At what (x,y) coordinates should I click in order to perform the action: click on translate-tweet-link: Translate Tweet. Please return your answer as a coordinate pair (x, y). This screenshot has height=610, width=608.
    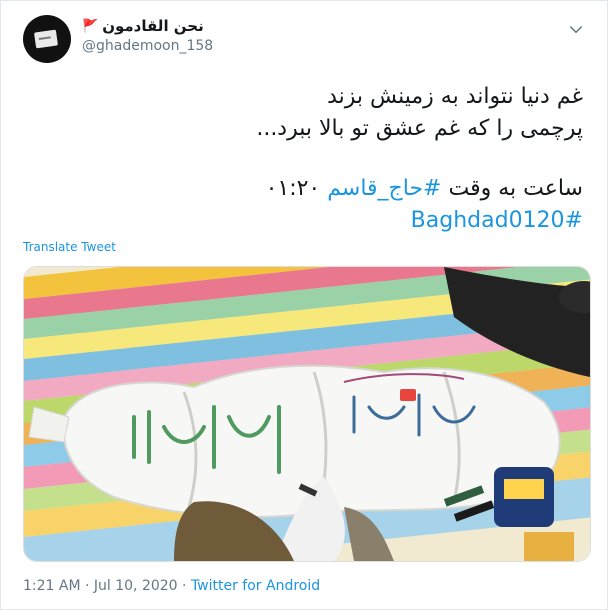
    Looking at the image, I should click on (69, 247).